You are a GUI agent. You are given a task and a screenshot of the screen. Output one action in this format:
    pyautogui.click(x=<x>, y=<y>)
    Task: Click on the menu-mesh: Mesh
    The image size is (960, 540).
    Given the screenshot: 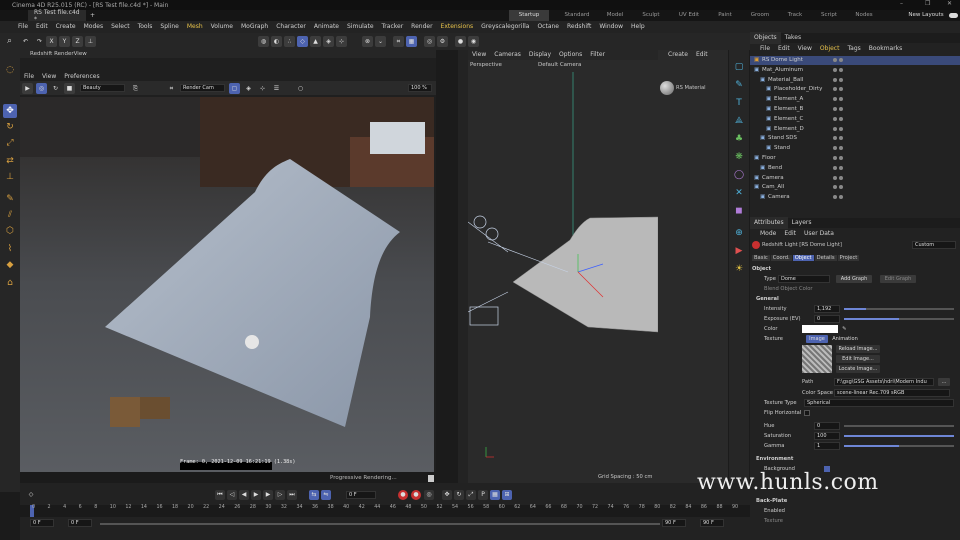 What is the action you would take?
    pyautogui.click(x=195, y=27)
    